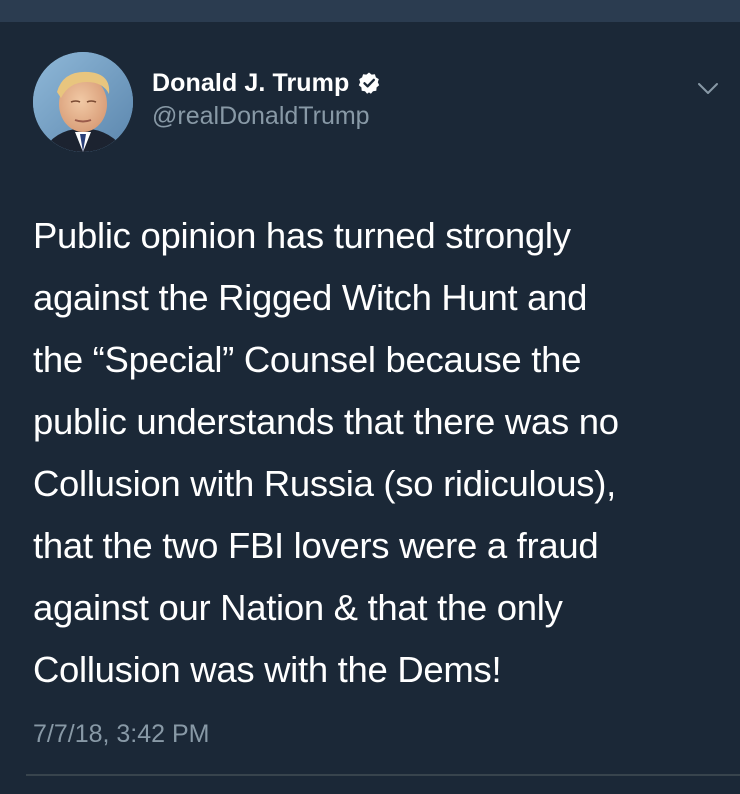 This screenshot has height=794, width=740. What do you see at coordinates (121, 734) in the screenshot?
I see `timestamp: 7/7/18, 3:42 PM` at bounding box center [121, 734].